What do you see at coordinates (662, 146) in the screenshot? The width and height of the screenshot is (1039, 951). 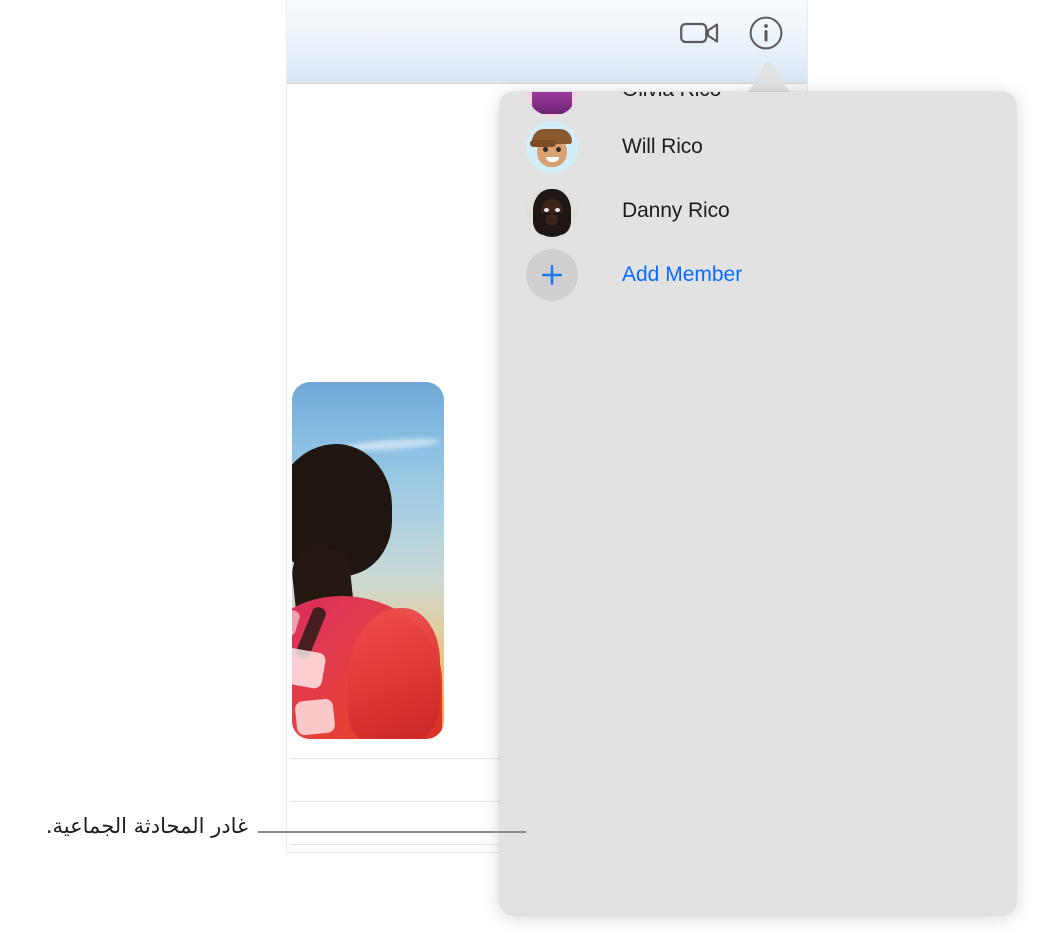 I see `member-name: Will Rico` at bounding box center [662, 146].